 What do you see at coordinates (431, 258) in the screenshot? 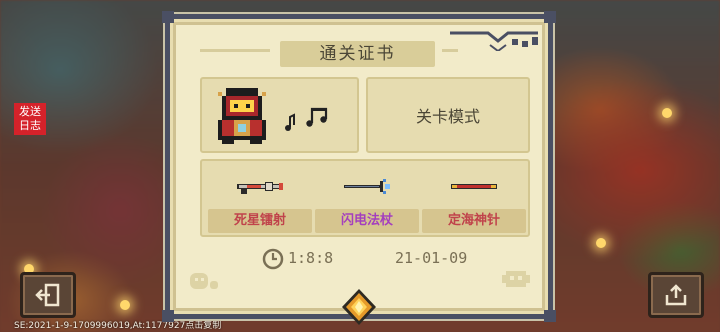
I see `clear-date: 21-01-09` at bounding box center [431, 258].